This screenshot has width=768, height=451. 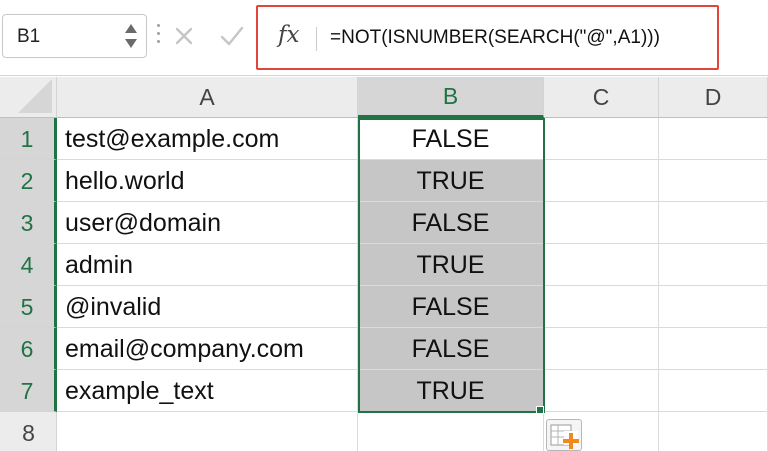 I want to click on formula-input-highlighted: fx =NOT(ISNUMBER(SEARCH("@",A1))), so click(x=487, y=37).